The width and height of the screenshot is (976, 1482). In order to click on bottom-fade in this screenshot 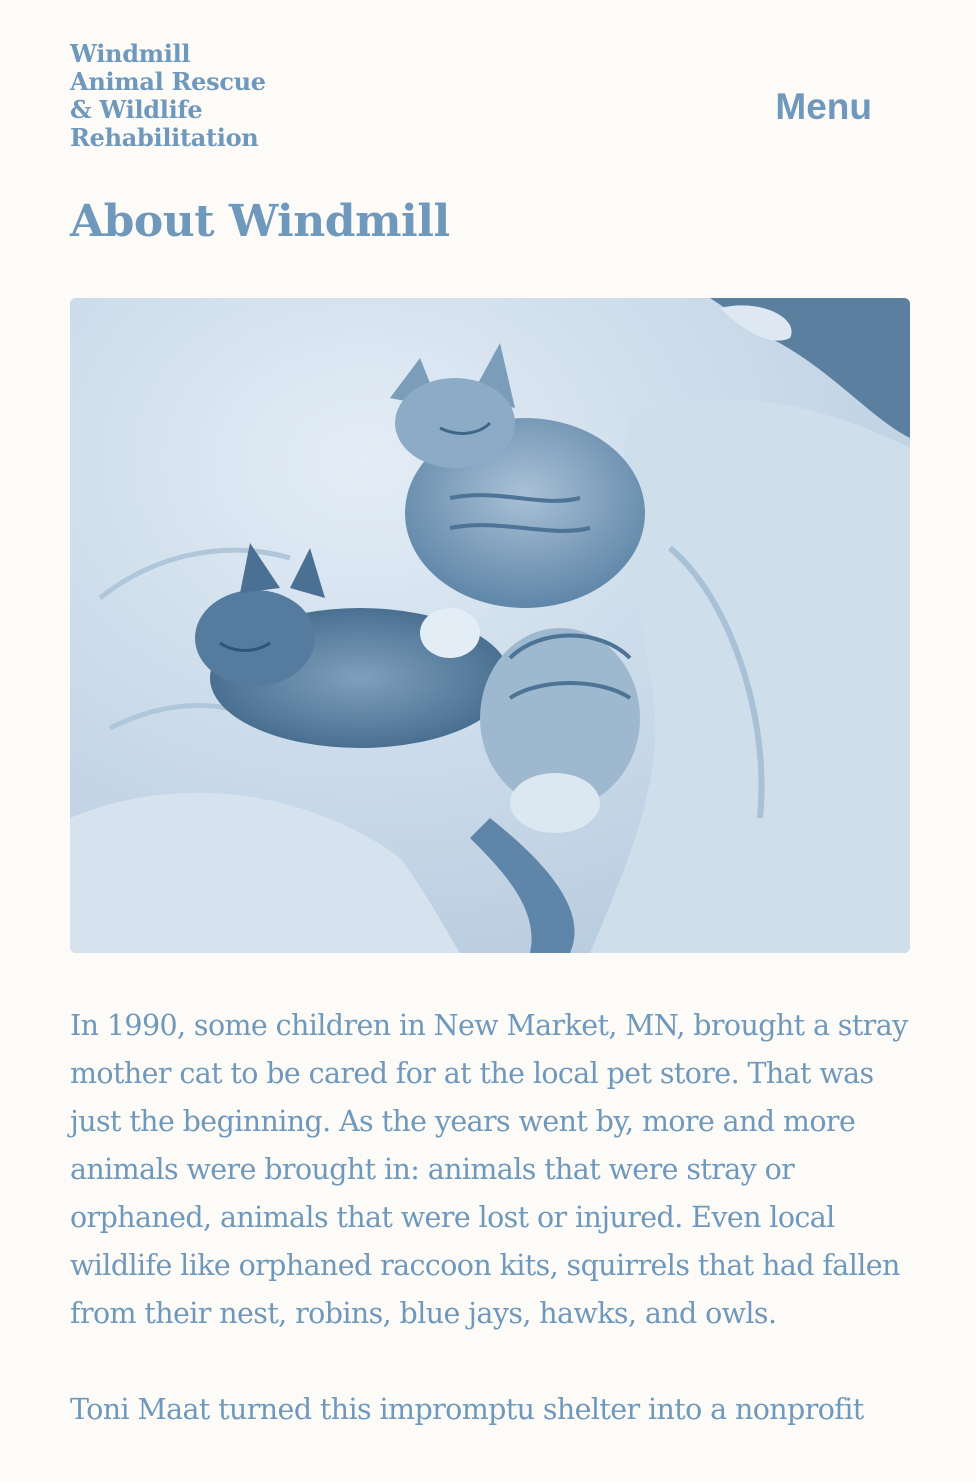, I will do `click(488, 1437)`.